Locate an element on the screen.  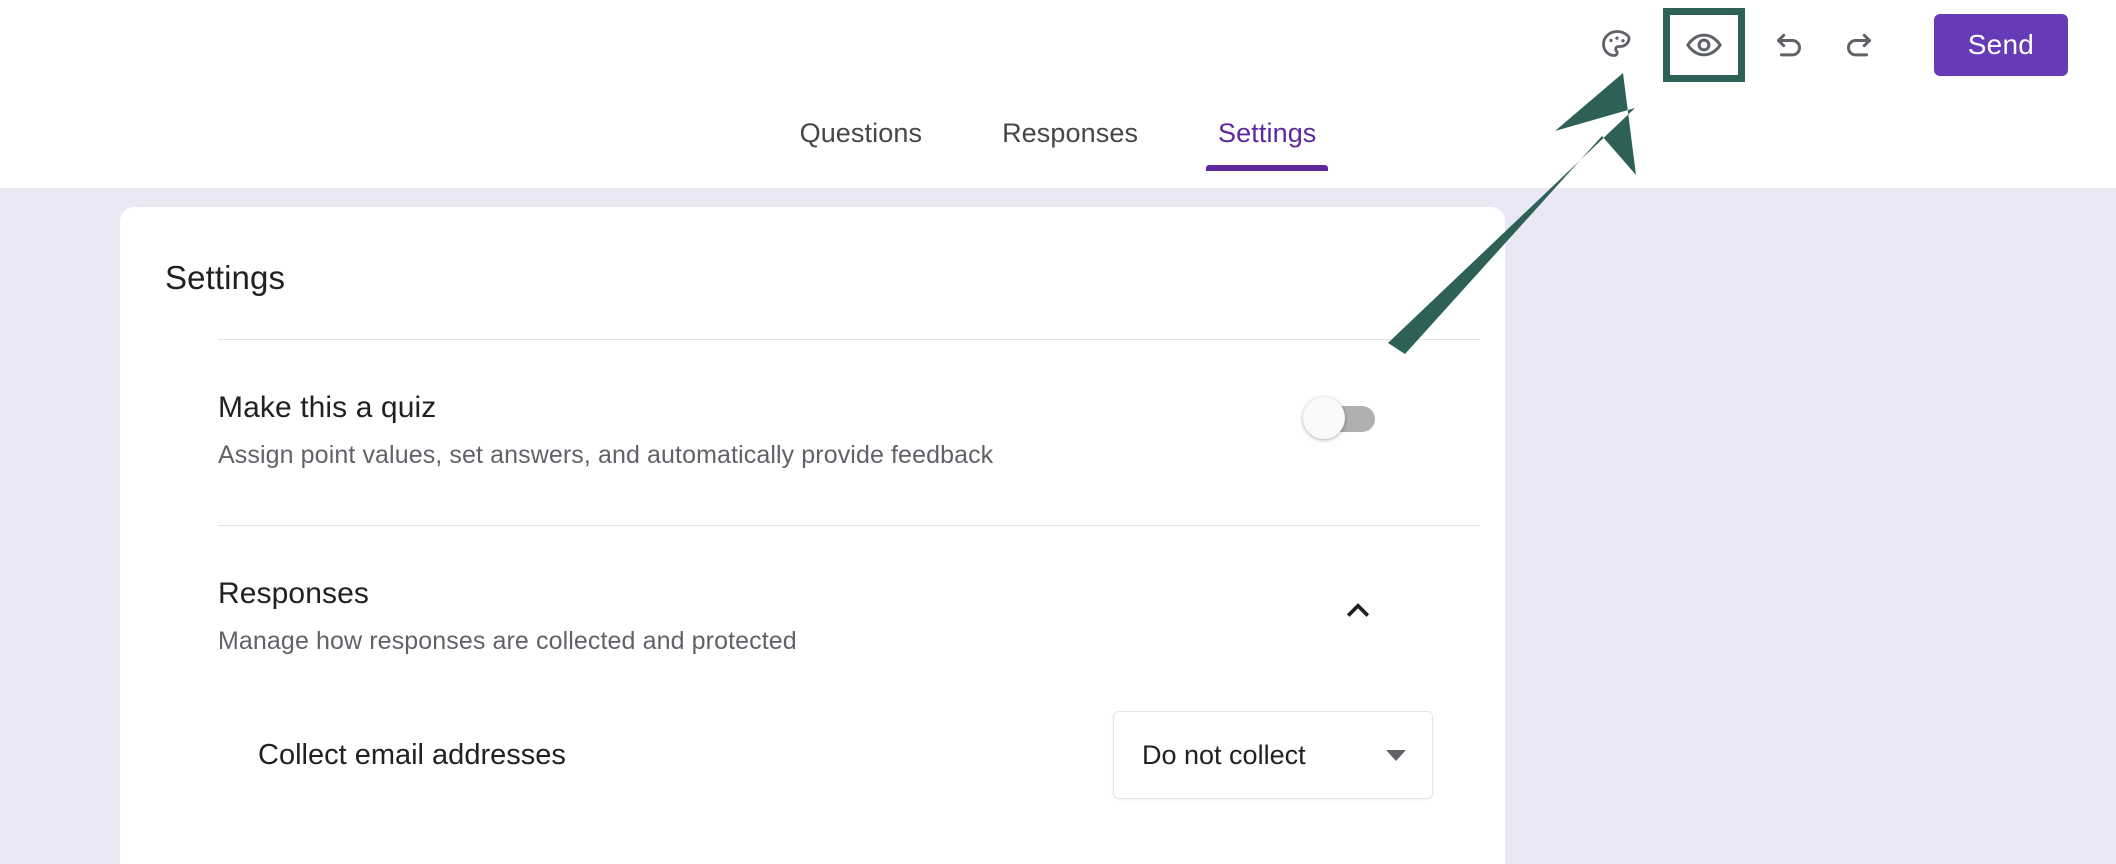
make-quiz-toggle is located at coordinates (1339, 418).